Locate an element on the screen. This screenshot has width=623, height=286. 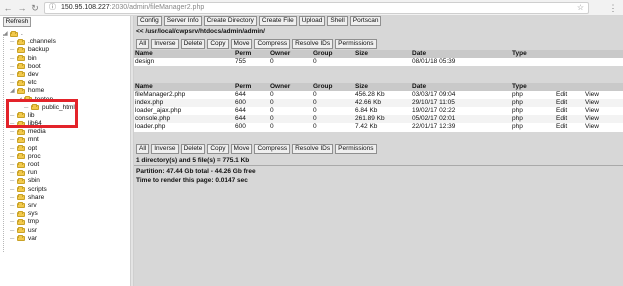
tree-item: ─ bin is located at coordinates (65, 59).